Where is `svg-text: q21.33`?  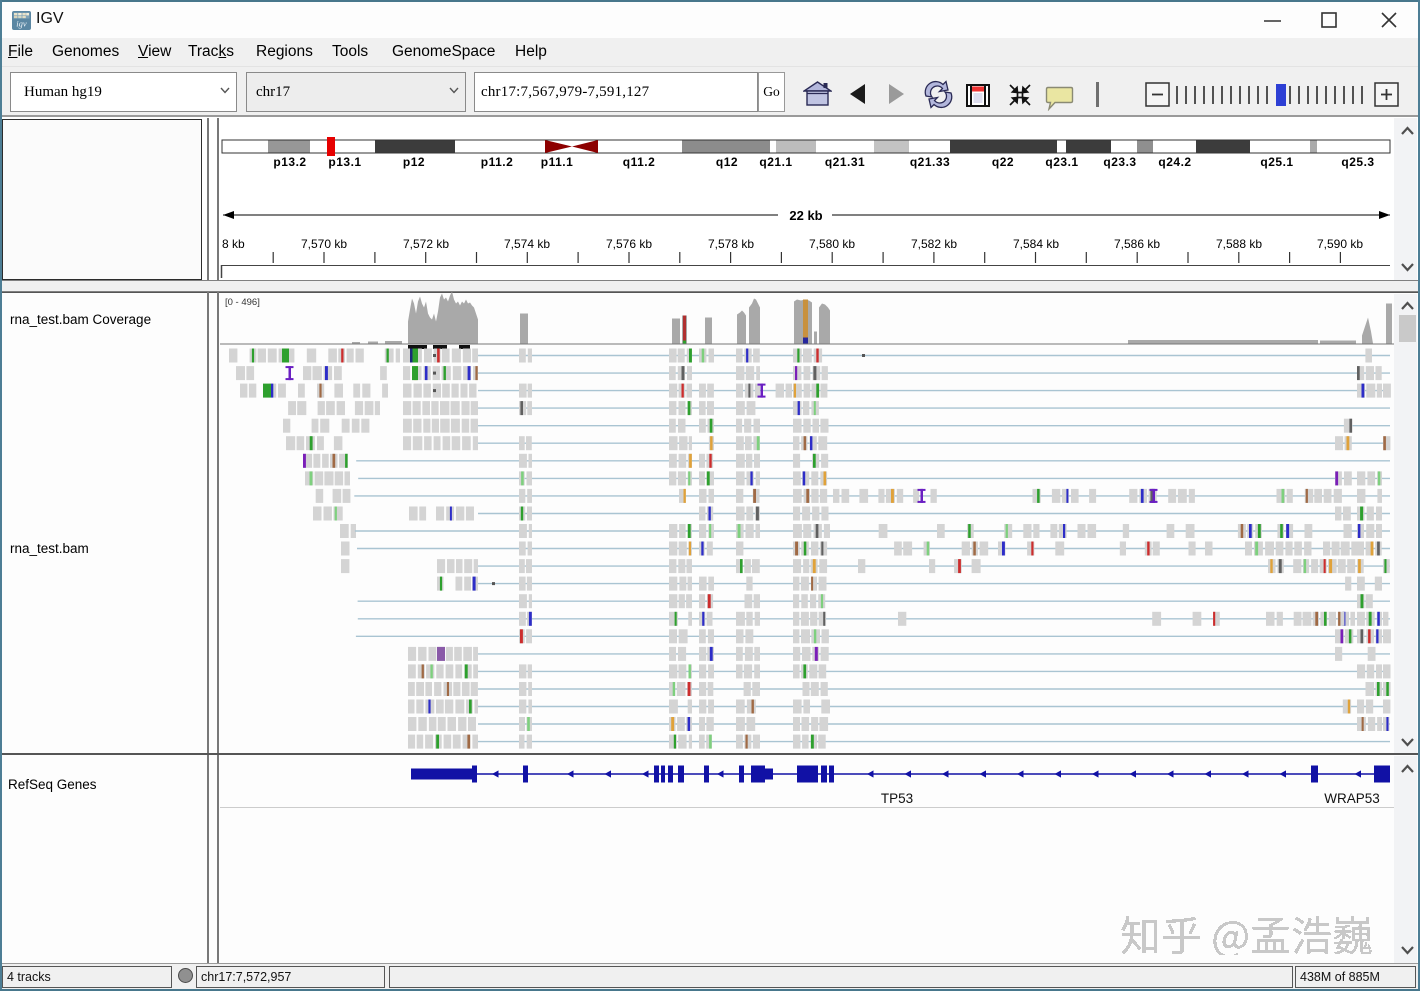
svg-text: q21.33 is located at coordinates (930, 162).